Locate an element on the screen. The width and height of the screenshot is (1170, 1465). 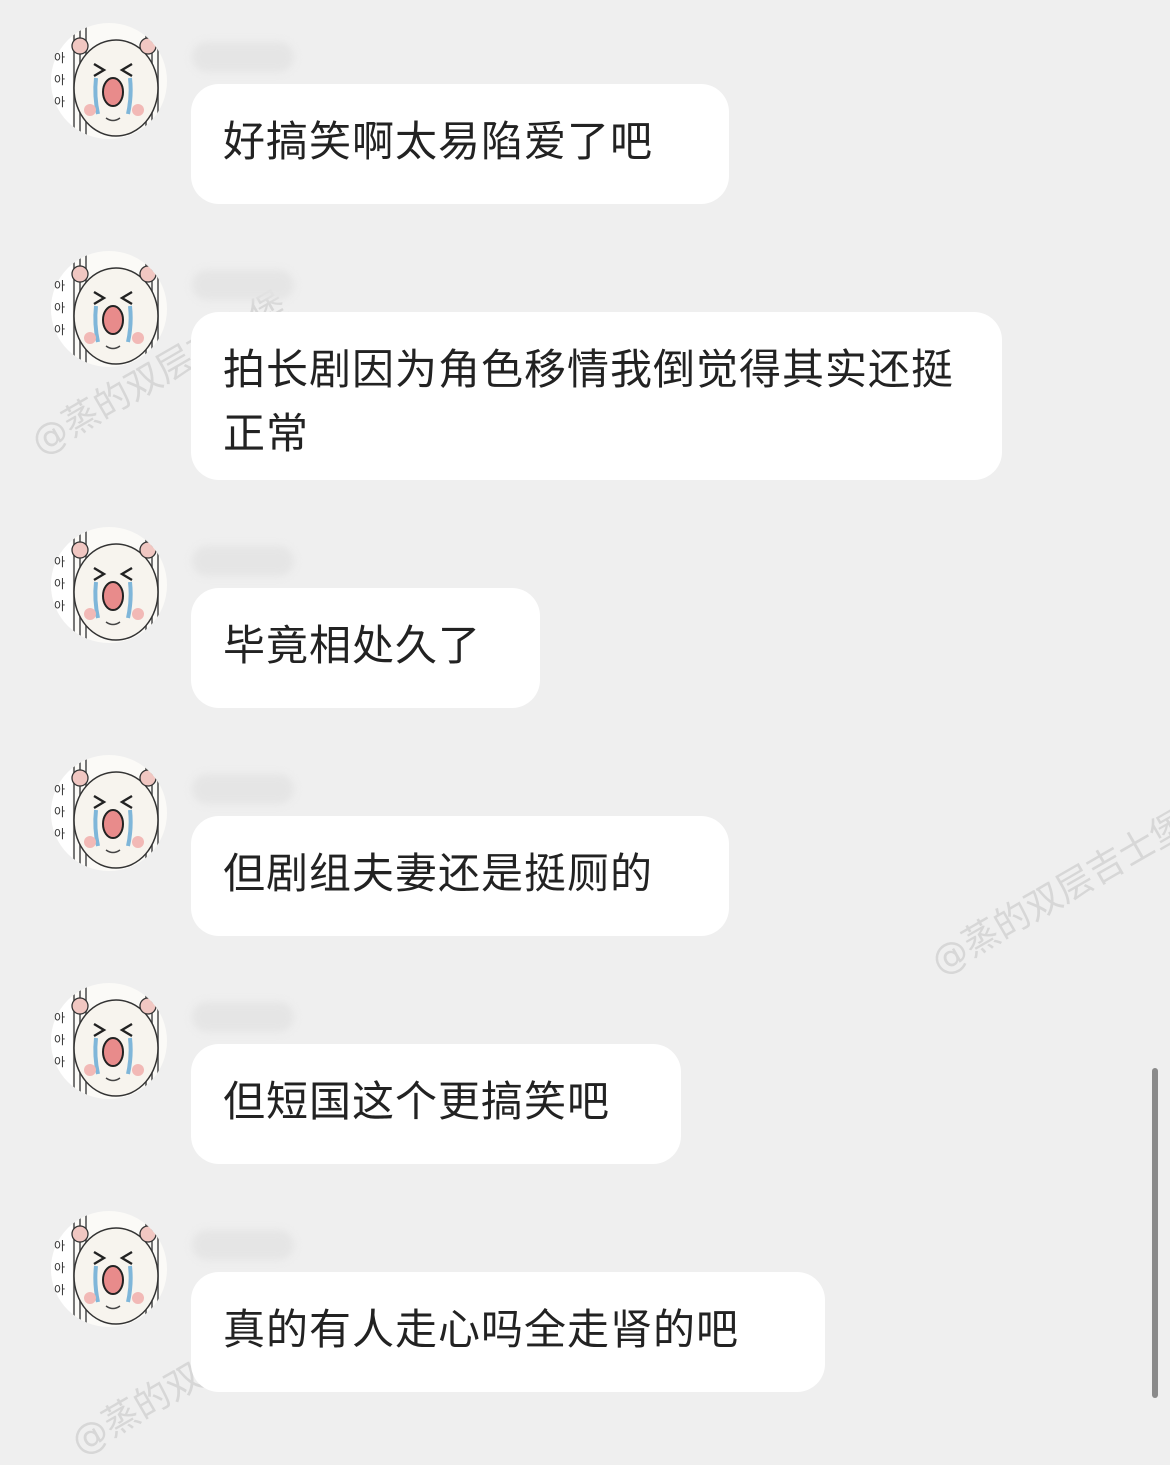
message-bubble: 但短国这个更搞笑吧 is located at coordinates (436, 1104).